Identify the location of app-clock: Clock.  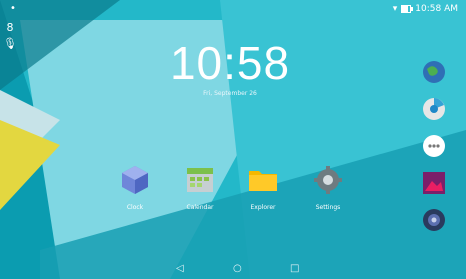
(135, 187).